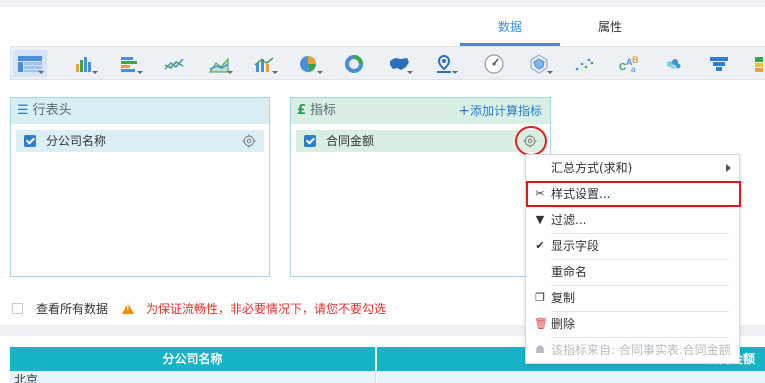 The height and width of the screenshot is (383, 765). I want to click on chart-type-toolbar: CABa, so click(387, 63).